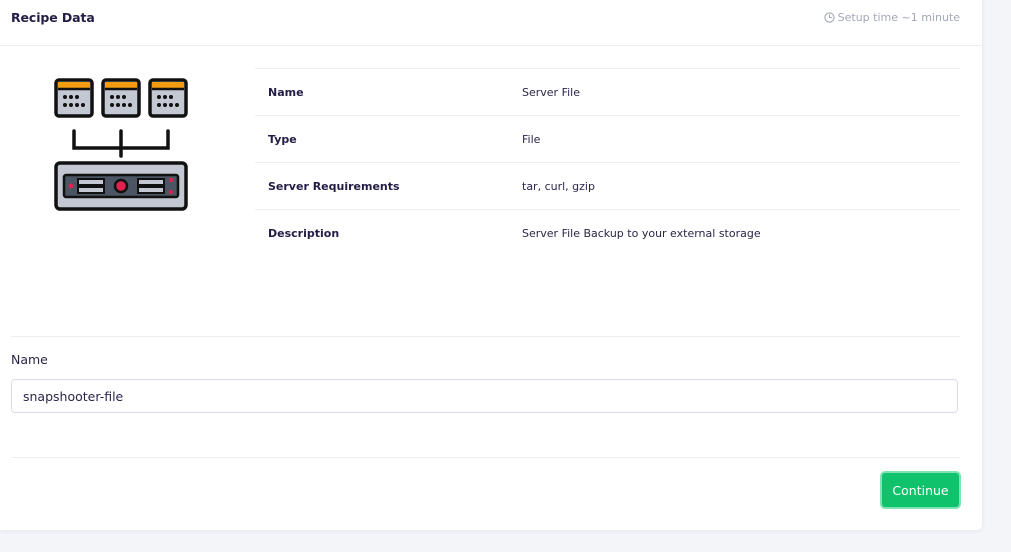 The height and width of the screenshot is (552, 1011). What do you see at coordinates (607, 92) in the screenshot?
I see `table-row: Name Server File` at bounding box center [607, 92].